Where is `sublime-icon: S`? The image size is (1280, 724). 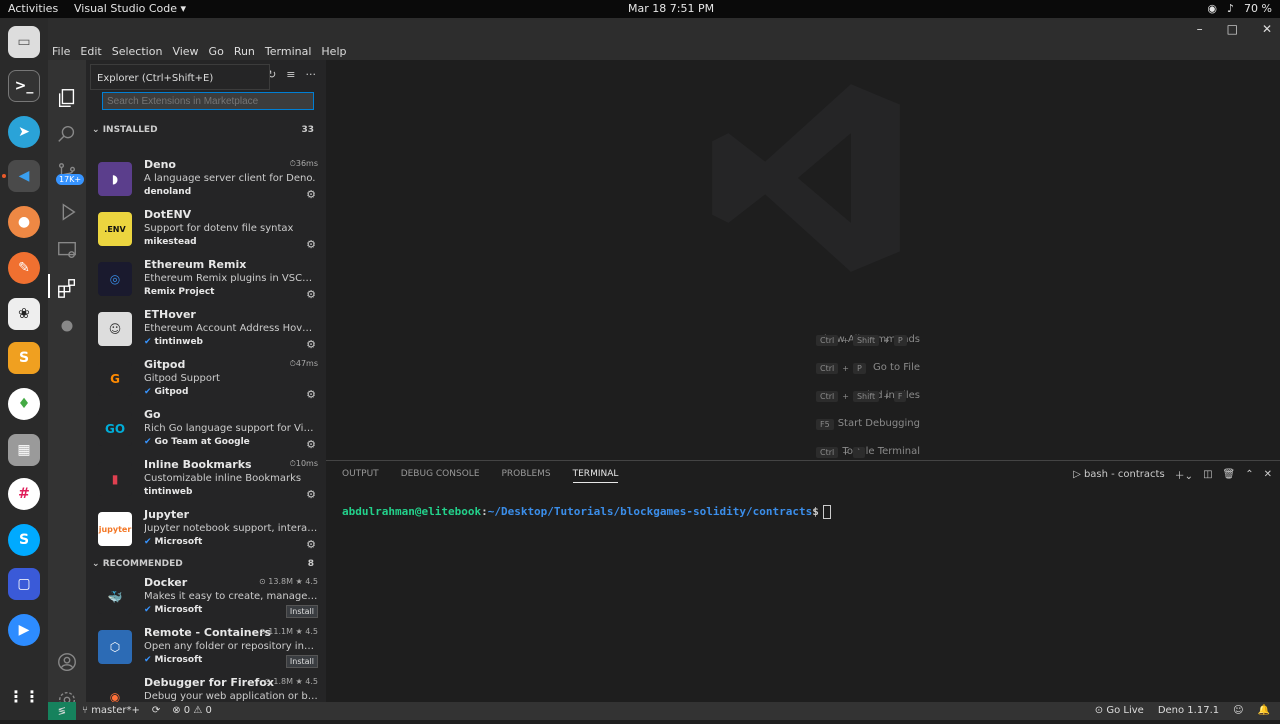
sublime-icon: S is located at coordinates (24, 358).